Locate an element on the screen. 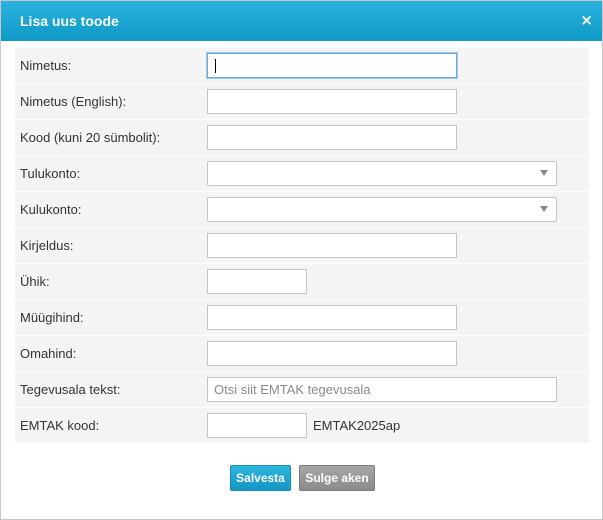 The height and width of the screenshot is (520, 603). save-button: Salvesta is located at coordinates (260, 478).